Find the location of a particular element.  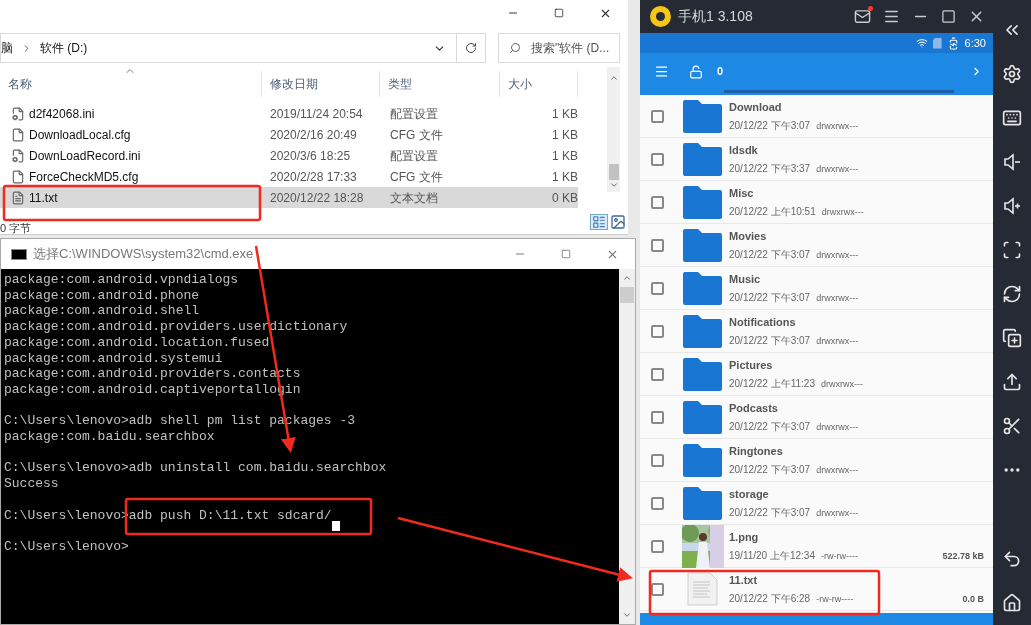

console-icon is located at coordinates (19, 254).